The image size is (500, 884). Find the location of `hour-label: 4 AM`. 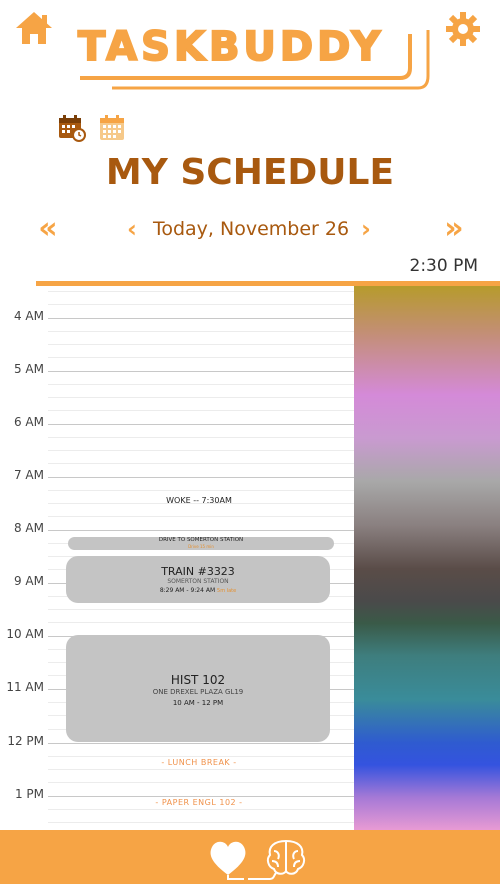

hour-label: 4 AM is located at coordinates (28, 316).